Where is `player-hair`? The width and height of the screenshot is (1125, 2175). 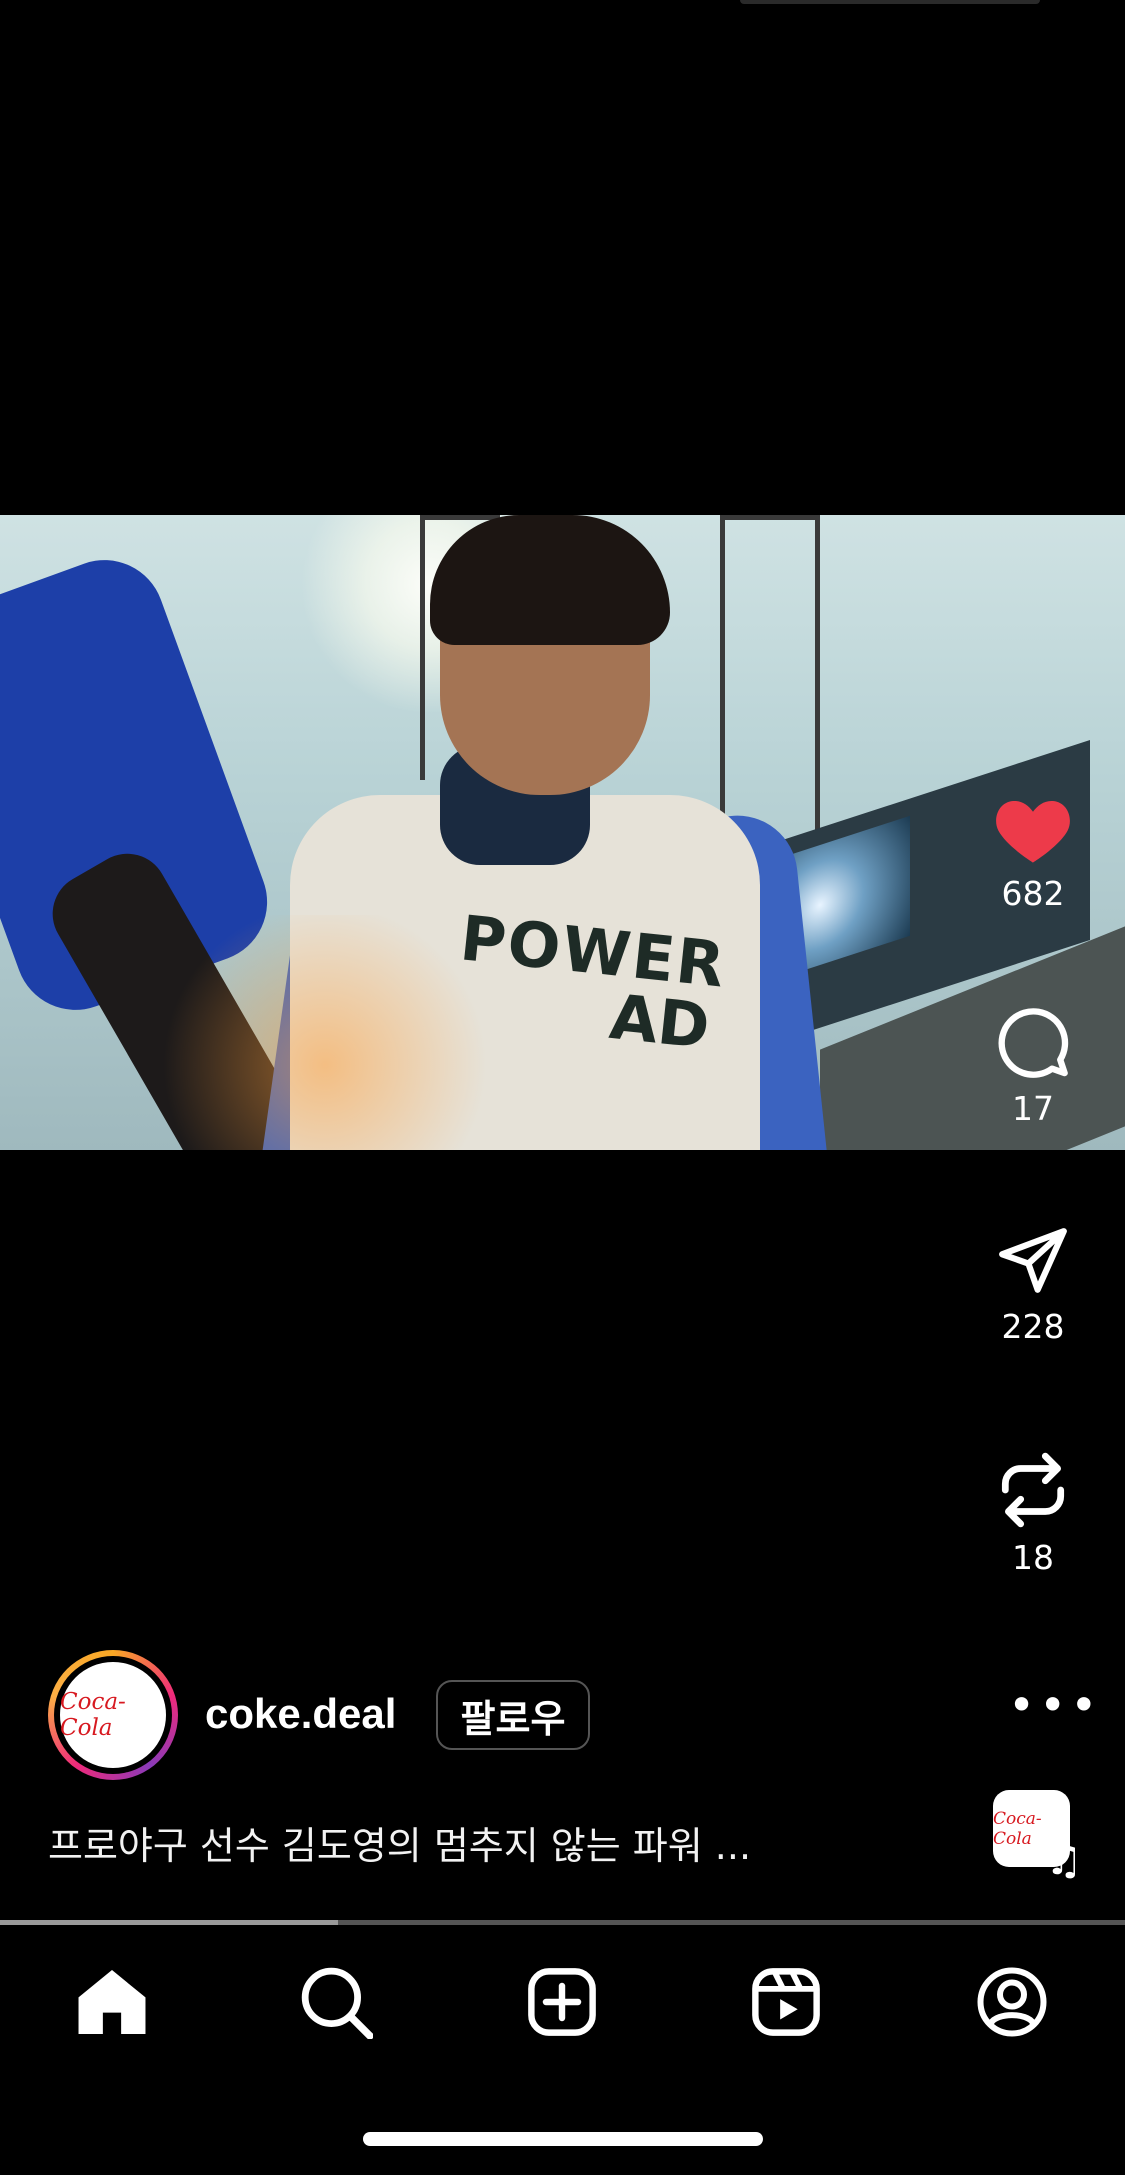 player-hair is located at coordinates (550, 580).